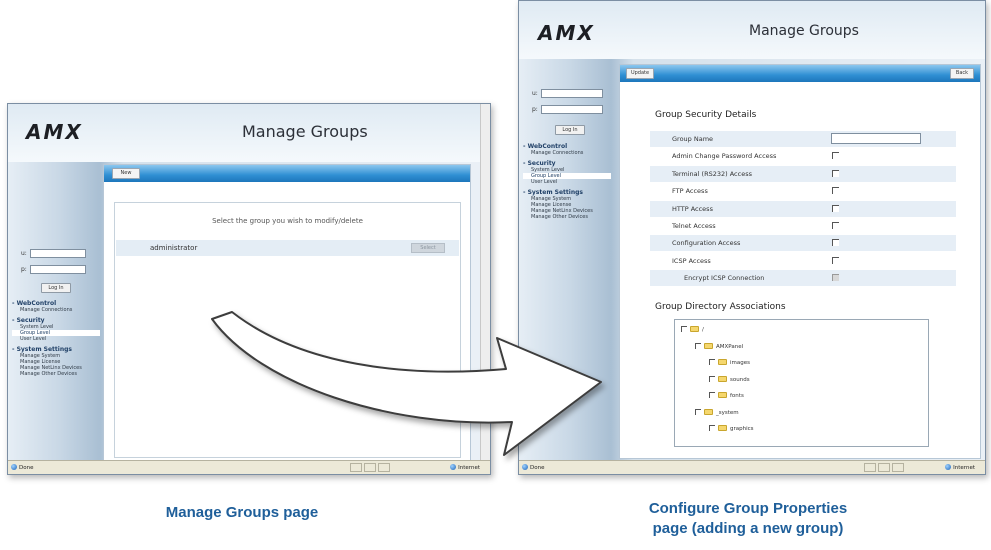 Image resolution: width=991 pixels, height=550 pixels. I want to click on caption-line-1: Configure Group Properties, so click(748, 508).